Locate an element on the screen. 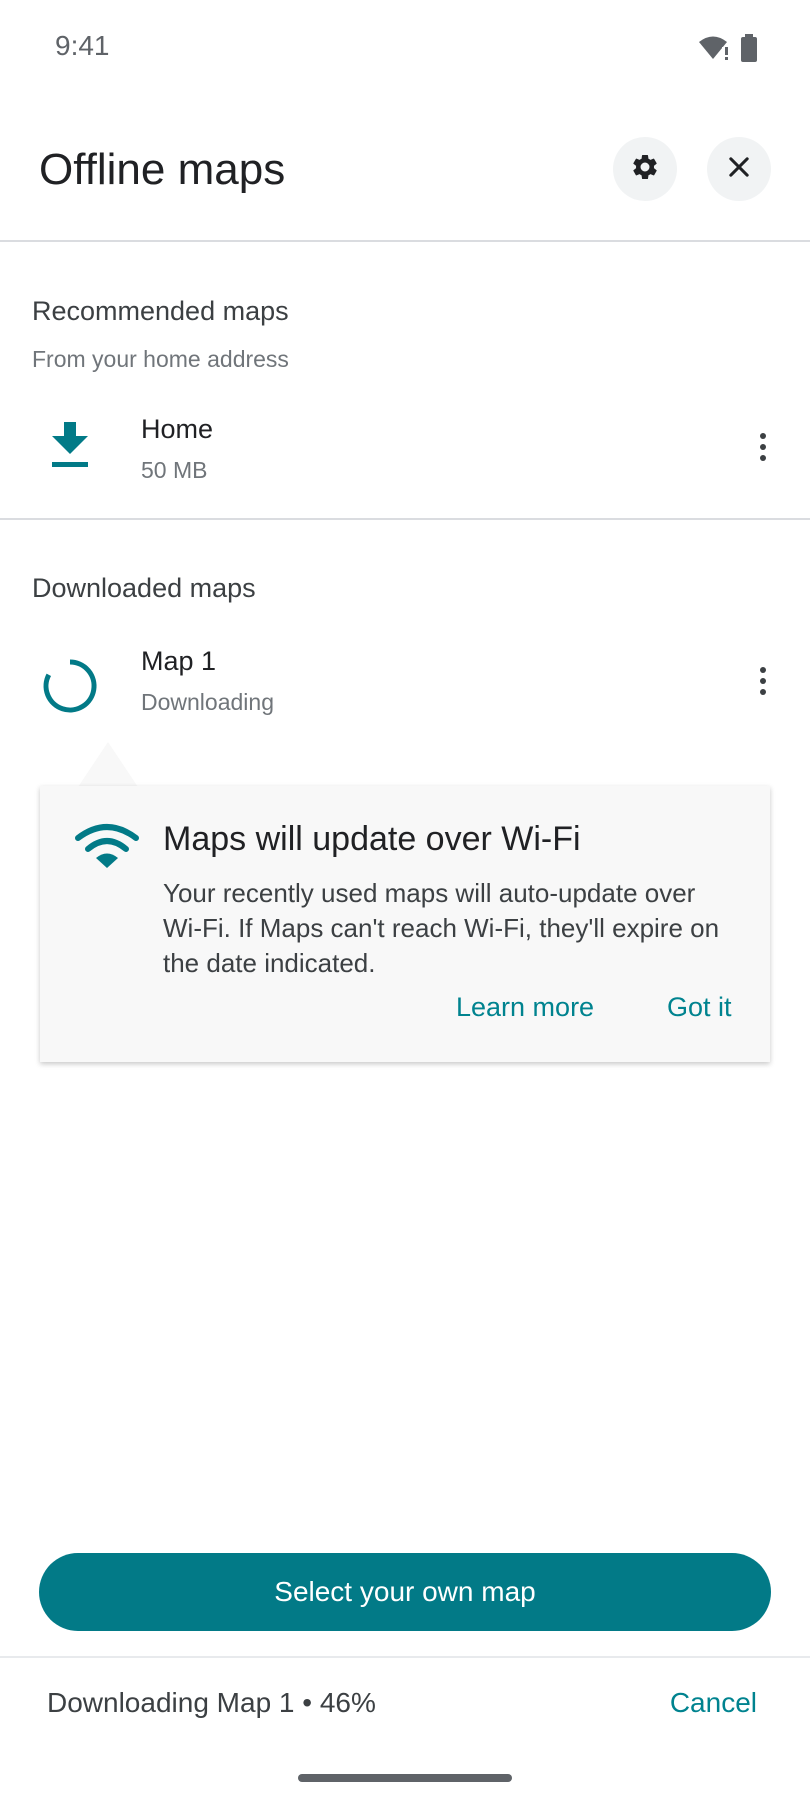 This screenshot has width=810, height=1802. section-divider is located at coordinates (405, 519).